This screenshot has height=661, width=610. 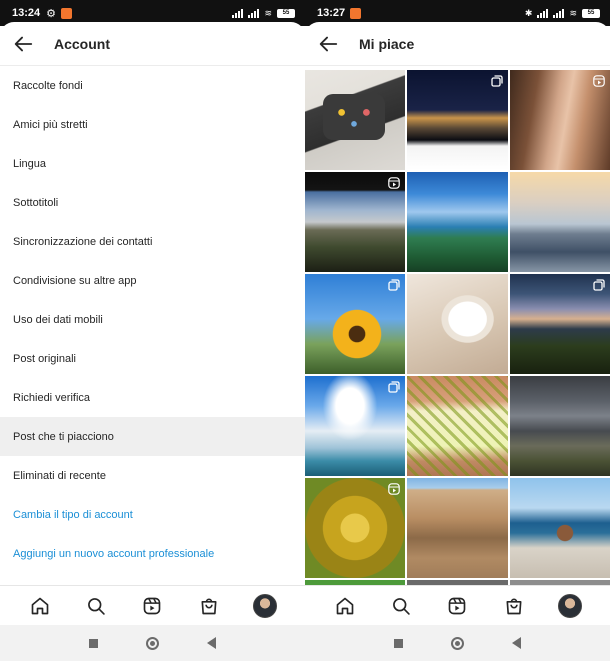 What do you see at coordinates (457, 44) in the screenshot?
I see `top-bar: Mi piace` at bounding box center [457, 44].